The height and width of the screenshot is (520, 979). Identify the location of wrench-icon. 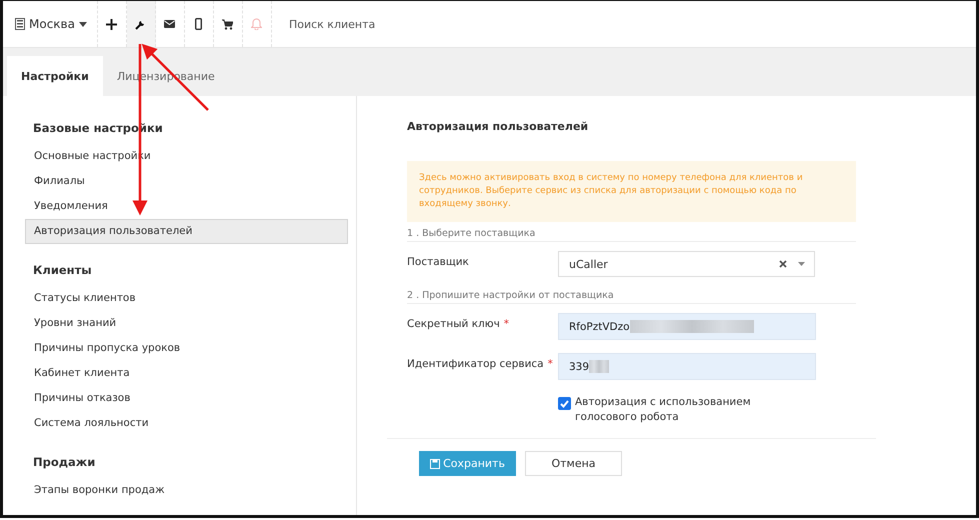
(140, 24).